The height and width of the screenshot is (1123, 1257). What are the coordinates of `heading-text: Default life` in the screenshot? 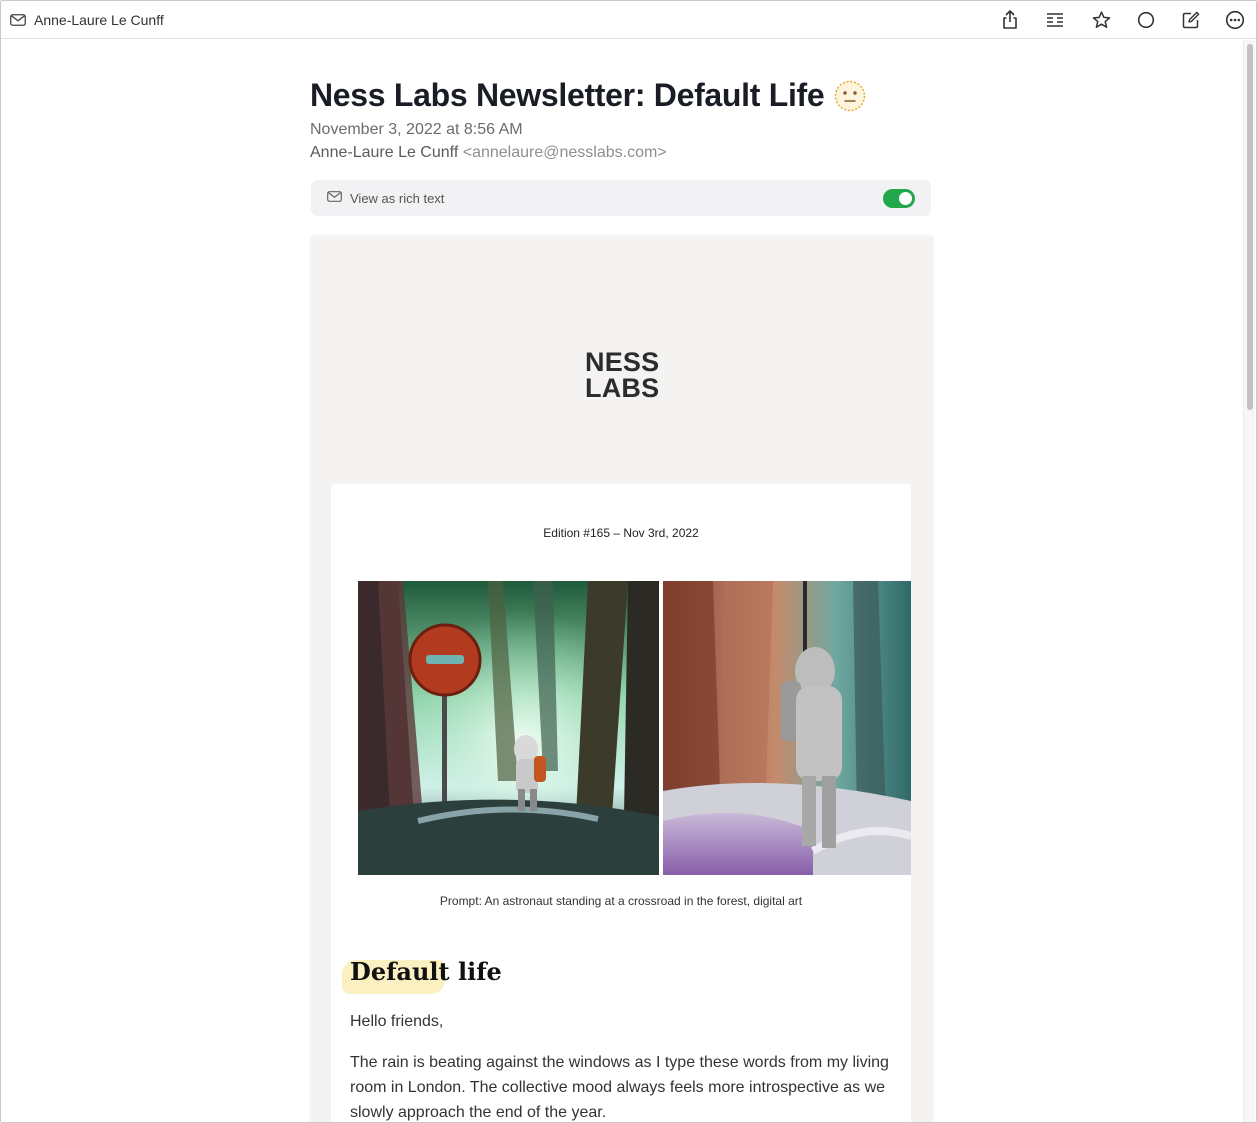 It's located at (426, 971).